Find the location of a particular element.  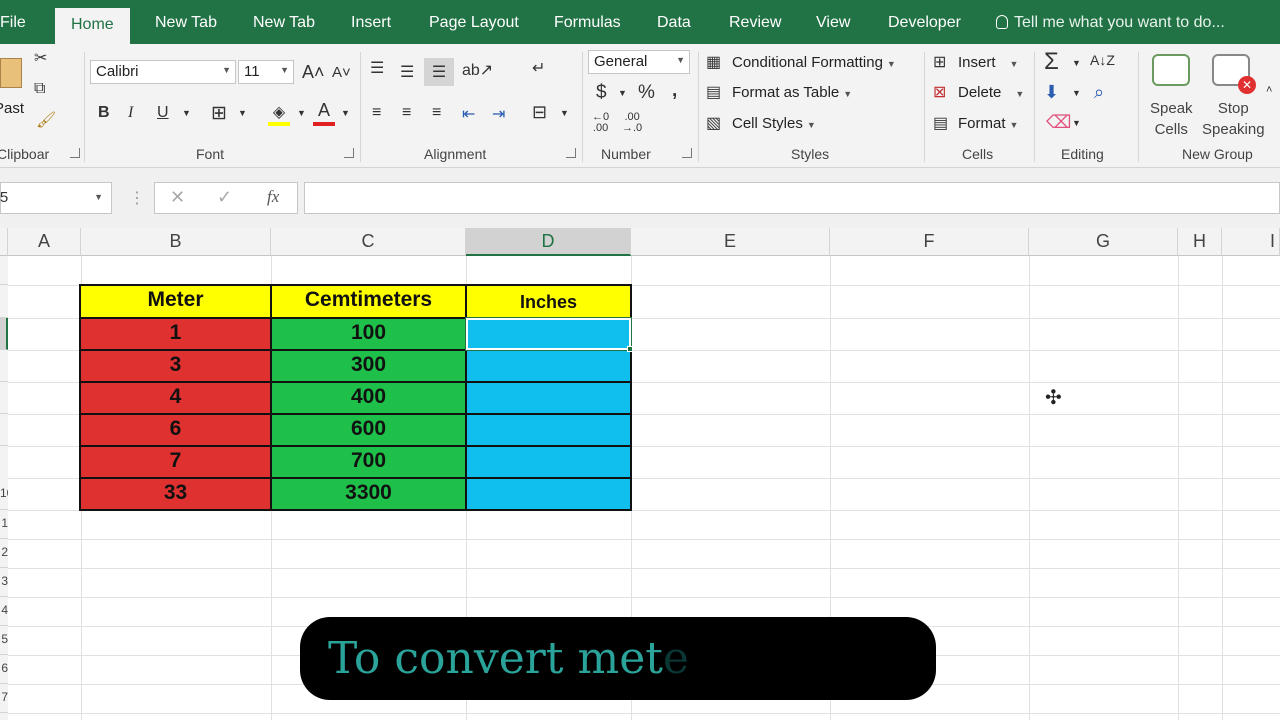

header-centimeters: Cemtimeters is located at coordinates (368, 301).